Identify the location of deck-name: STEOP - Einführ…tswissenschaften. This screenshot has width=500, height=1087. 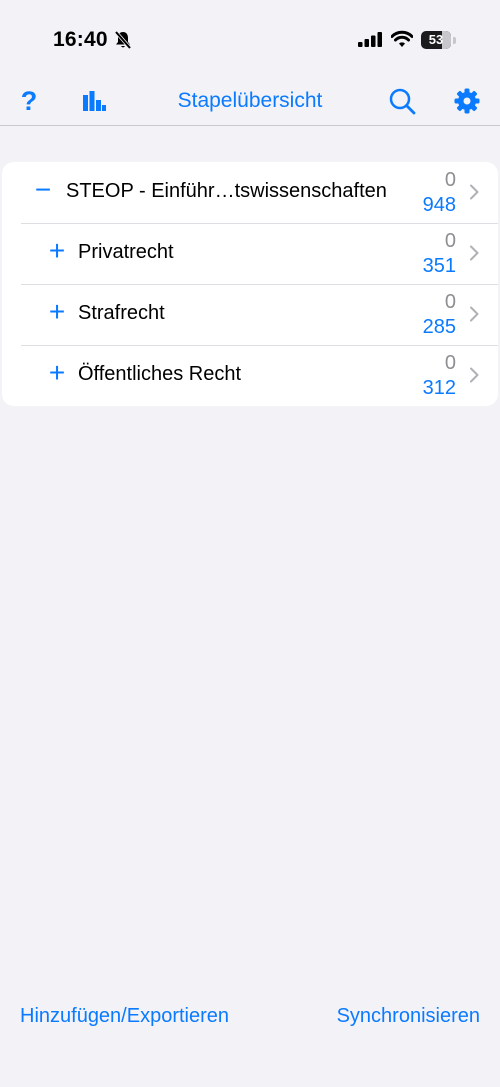
(226, 191).